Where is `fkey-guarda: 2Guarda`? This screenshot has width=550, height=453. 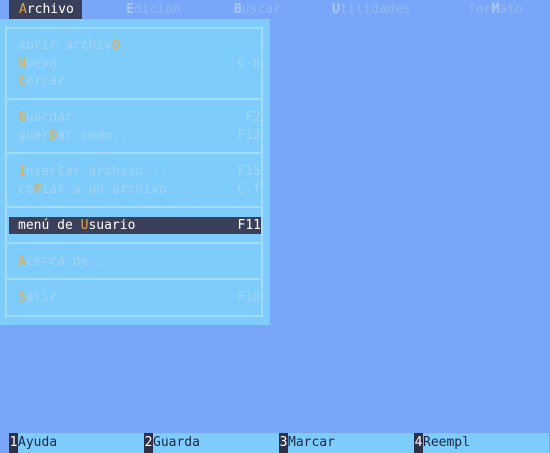 fkey-guarda: 2Guarda is located at coordinates (211, 443).